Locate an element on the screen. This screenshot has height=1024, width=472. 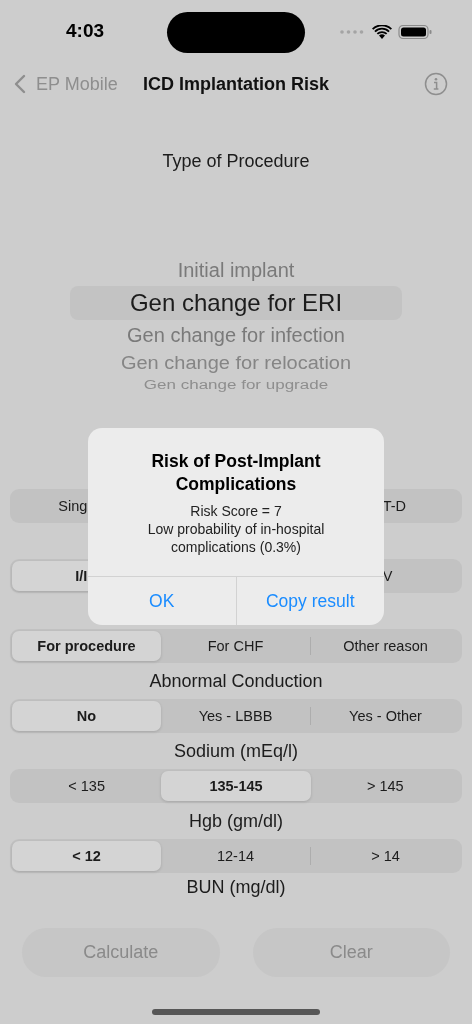
segment-option: < 135 is located at coordinates (87, 786).